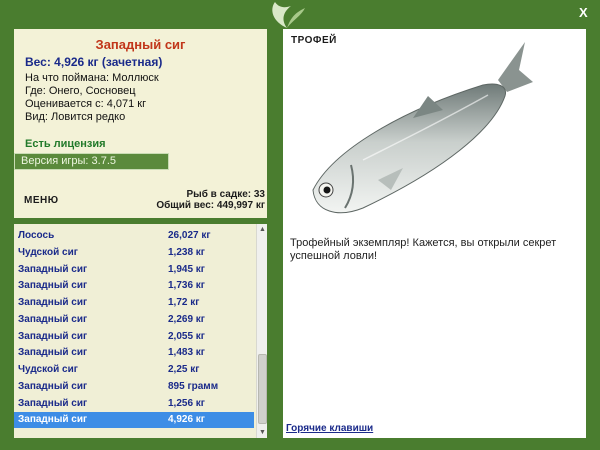  What do you see at coordinates (261, 331) in the screenshot?
I see `list-scrollbar: ▲ ▼` at bounding box center [261, 331].